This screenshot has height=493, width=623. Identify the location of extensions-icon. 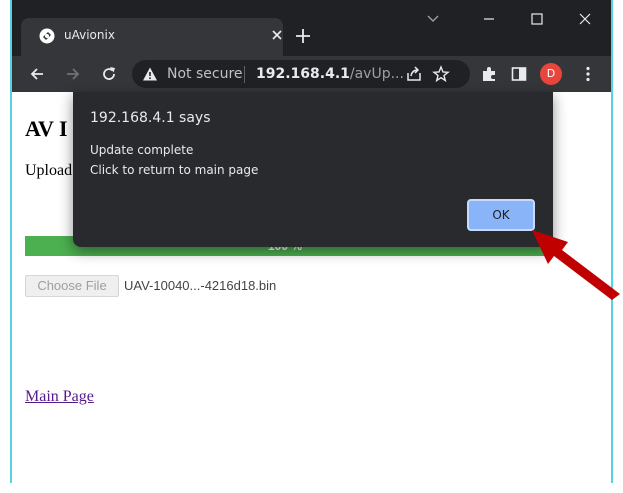
(489, 74).